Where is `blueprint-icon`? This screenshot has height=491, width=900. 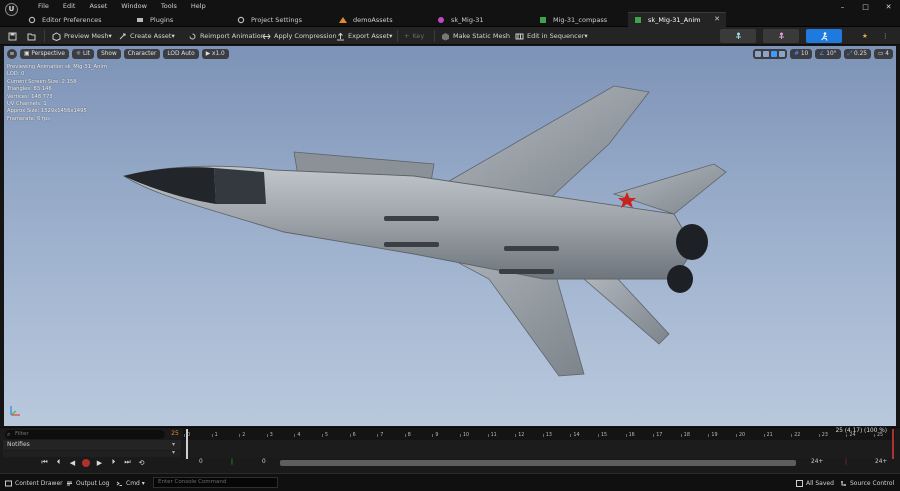
blueprint-icon is located at coordinates (543, 19).